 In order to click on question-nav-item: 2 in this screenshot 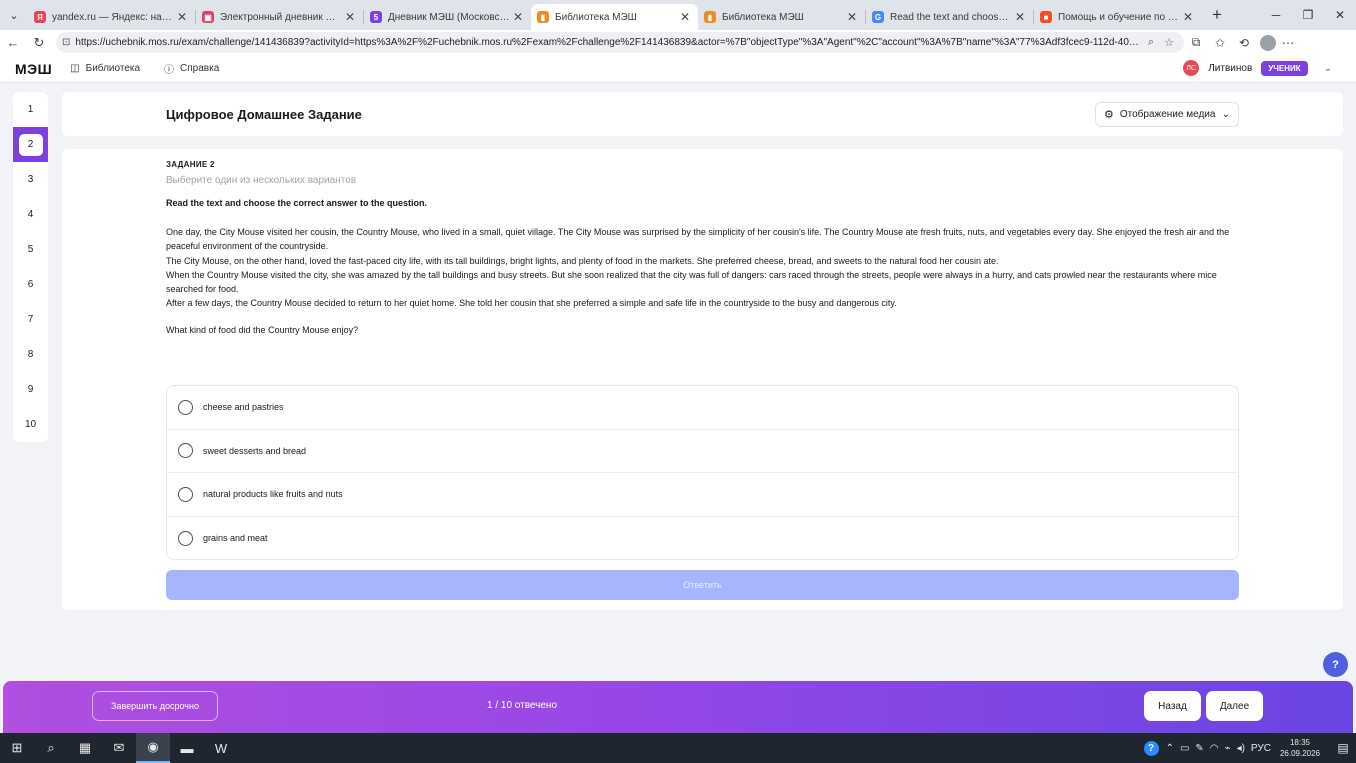, I will do `click(30, 144)`.